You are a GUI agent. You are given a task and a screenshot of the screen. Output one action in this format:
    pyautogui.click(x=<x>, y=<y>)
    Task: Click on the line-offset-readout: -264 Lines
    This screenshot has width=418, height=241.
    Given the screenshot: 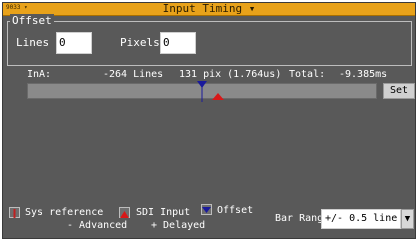 What is the action you would take?
    pyautogui.click(x=133, y=74)
    